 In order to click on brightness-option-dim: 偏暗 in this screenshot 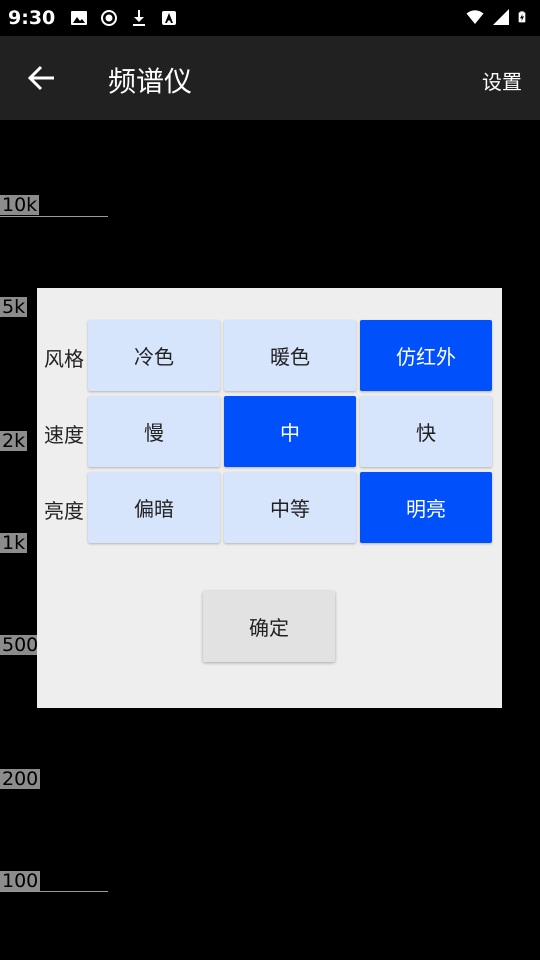, I will do `click(154, 507)`.